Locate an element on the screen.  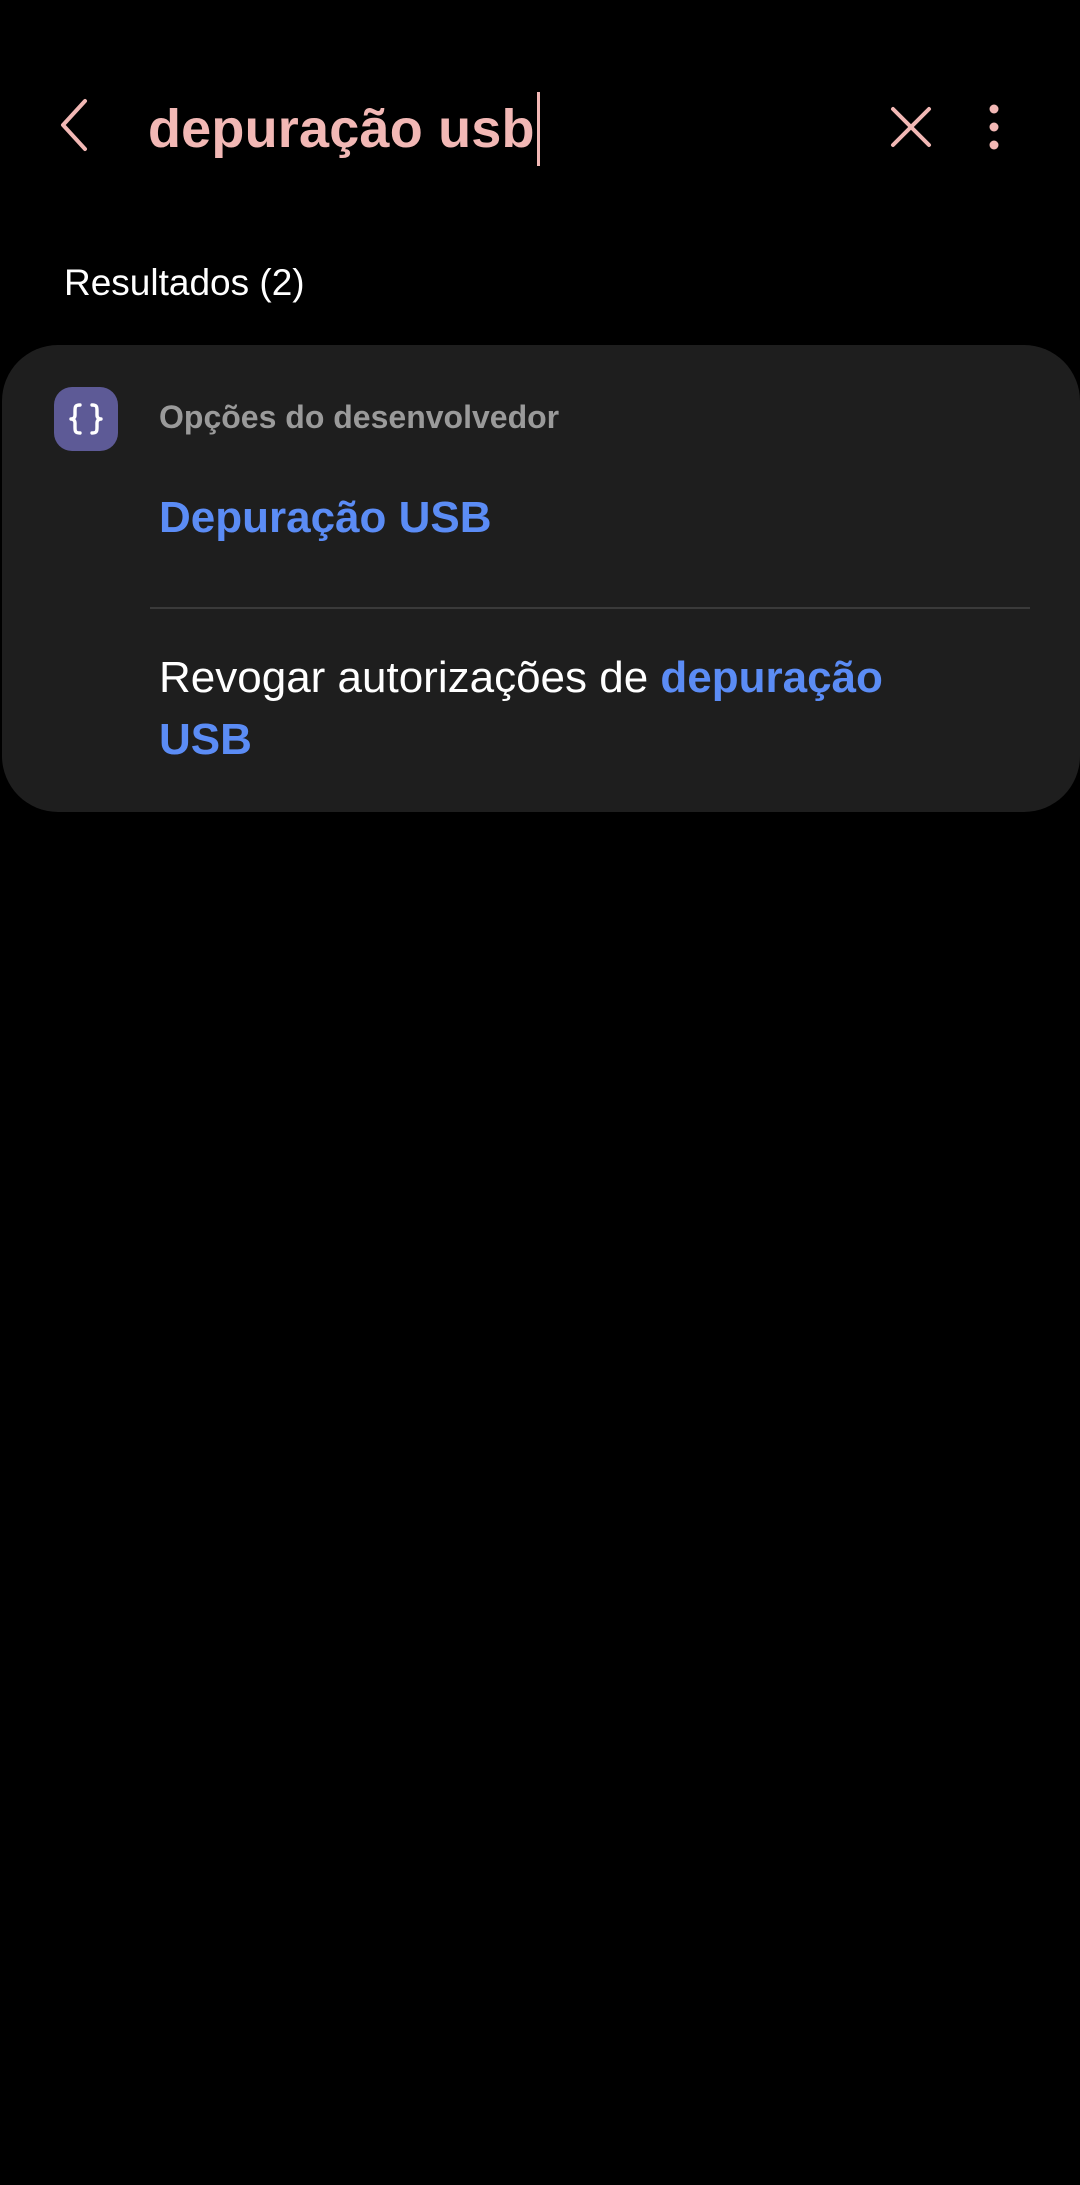
search-bar: depuração usb is located at coordinates (540, 127).